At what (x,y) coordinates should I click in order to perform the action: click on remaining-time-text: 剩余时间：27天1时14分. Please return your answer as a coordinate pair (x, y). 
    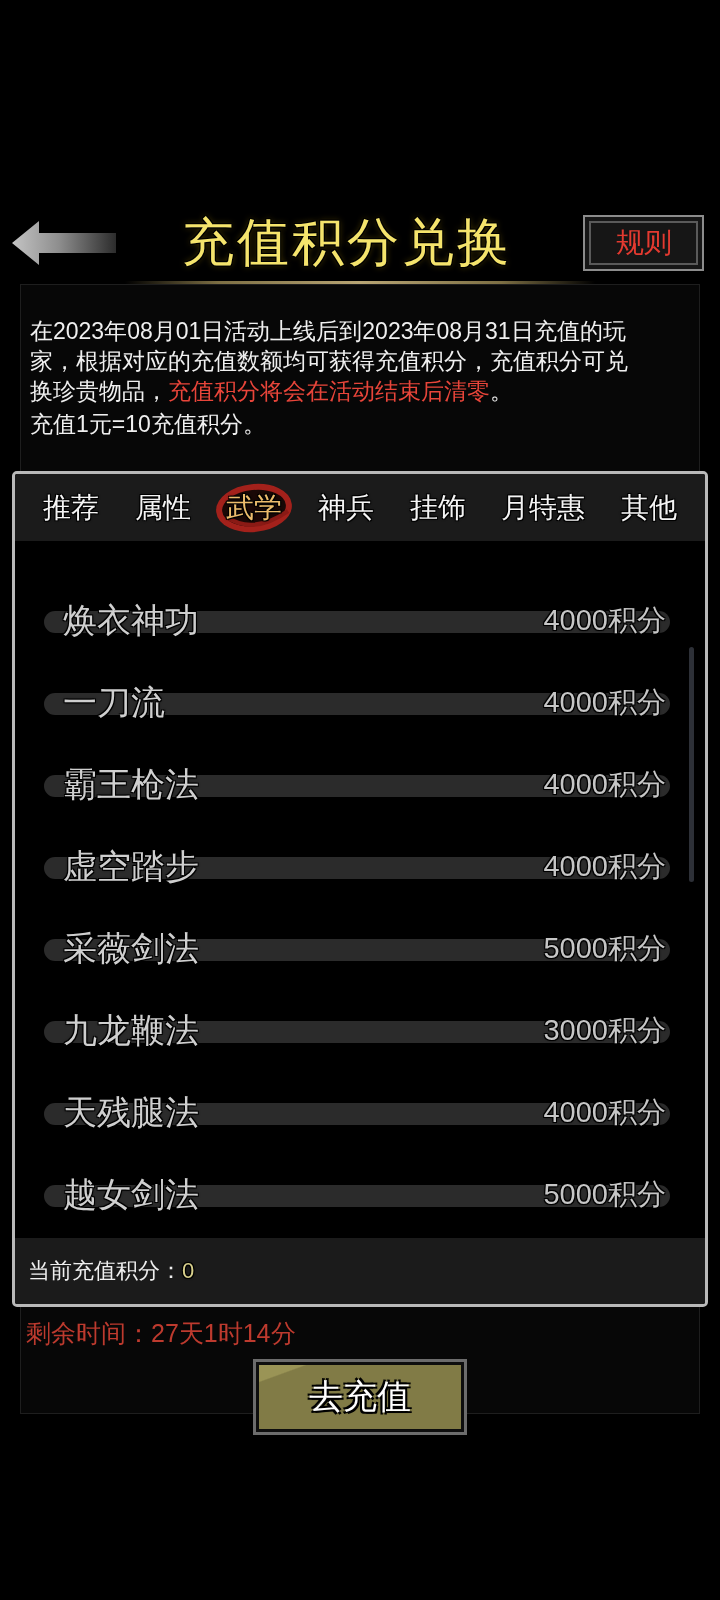
    Looking at the image, I should click on (161, 1333).